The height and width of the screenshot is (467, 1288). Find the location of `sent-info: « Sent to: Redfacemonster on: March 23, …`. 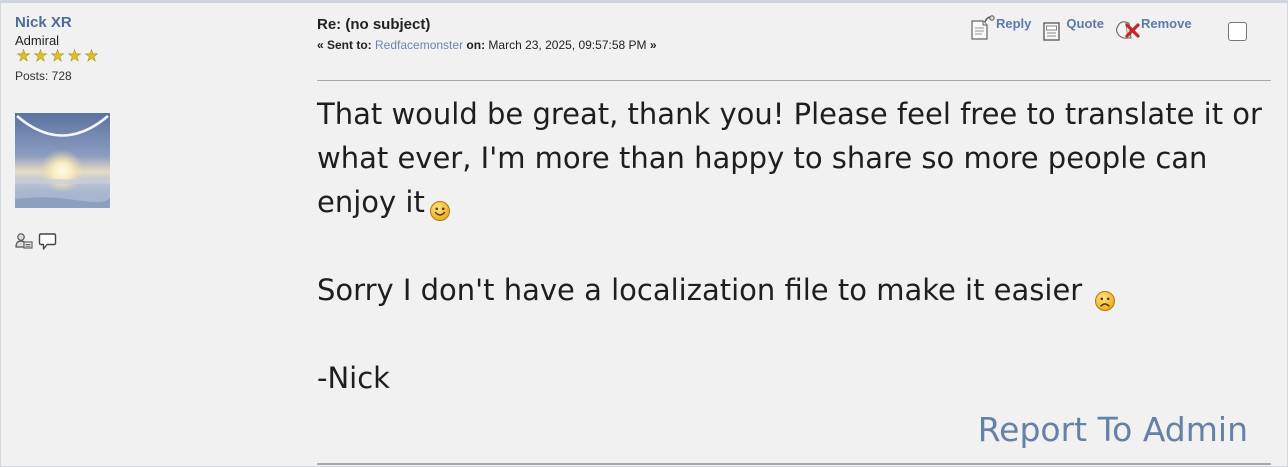

sent-info: « Sent to: Redfacemonster on: March 23, … is located at coordinates (487, 45).